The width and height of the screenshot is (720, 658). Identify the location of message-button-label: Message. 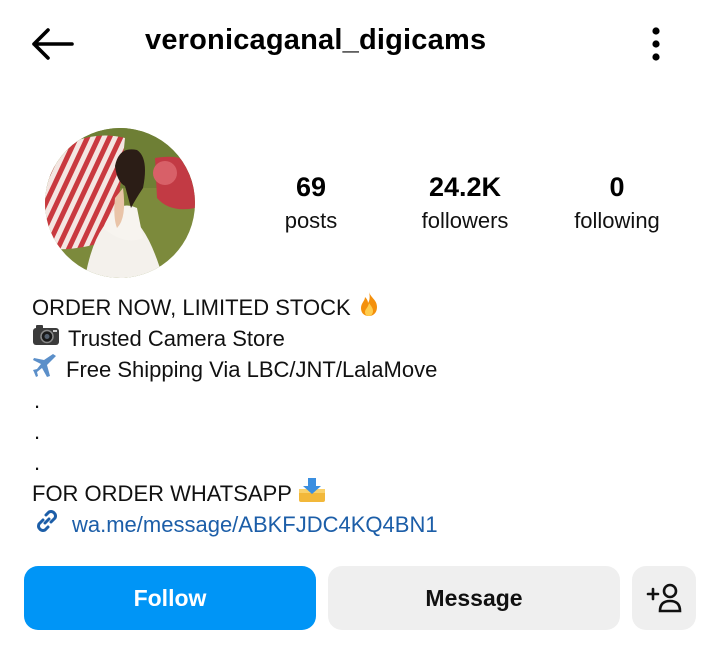
(474, 597).